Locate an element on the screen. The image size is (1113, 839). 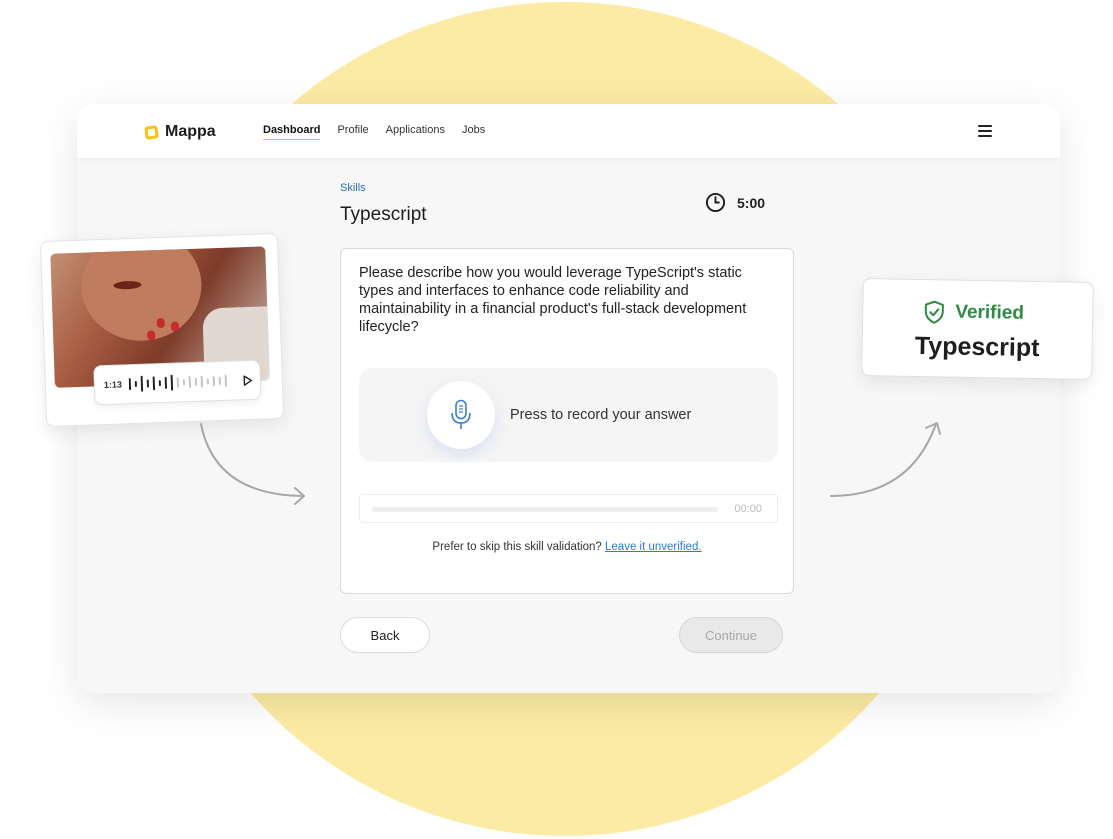
record-area: Press to record your answer is located at coordinates (568, 415).